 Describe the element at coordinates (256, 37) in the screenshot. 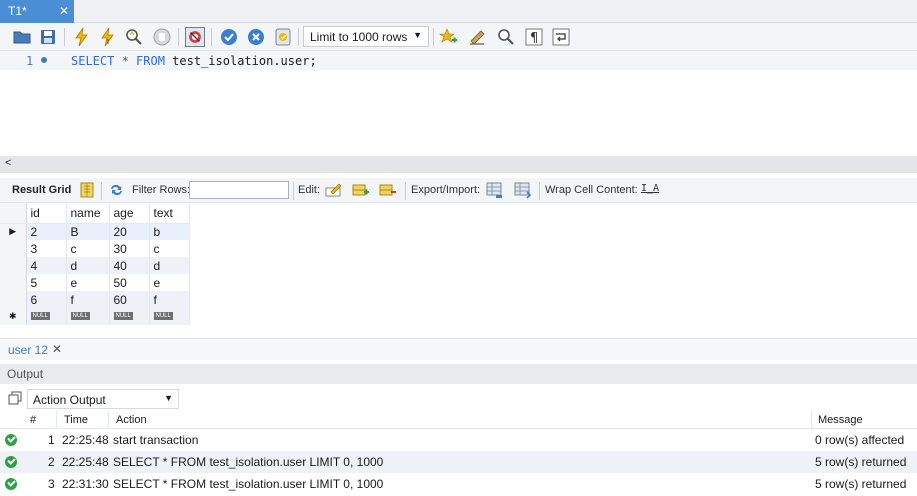

I see `rollback-icon` at that location.